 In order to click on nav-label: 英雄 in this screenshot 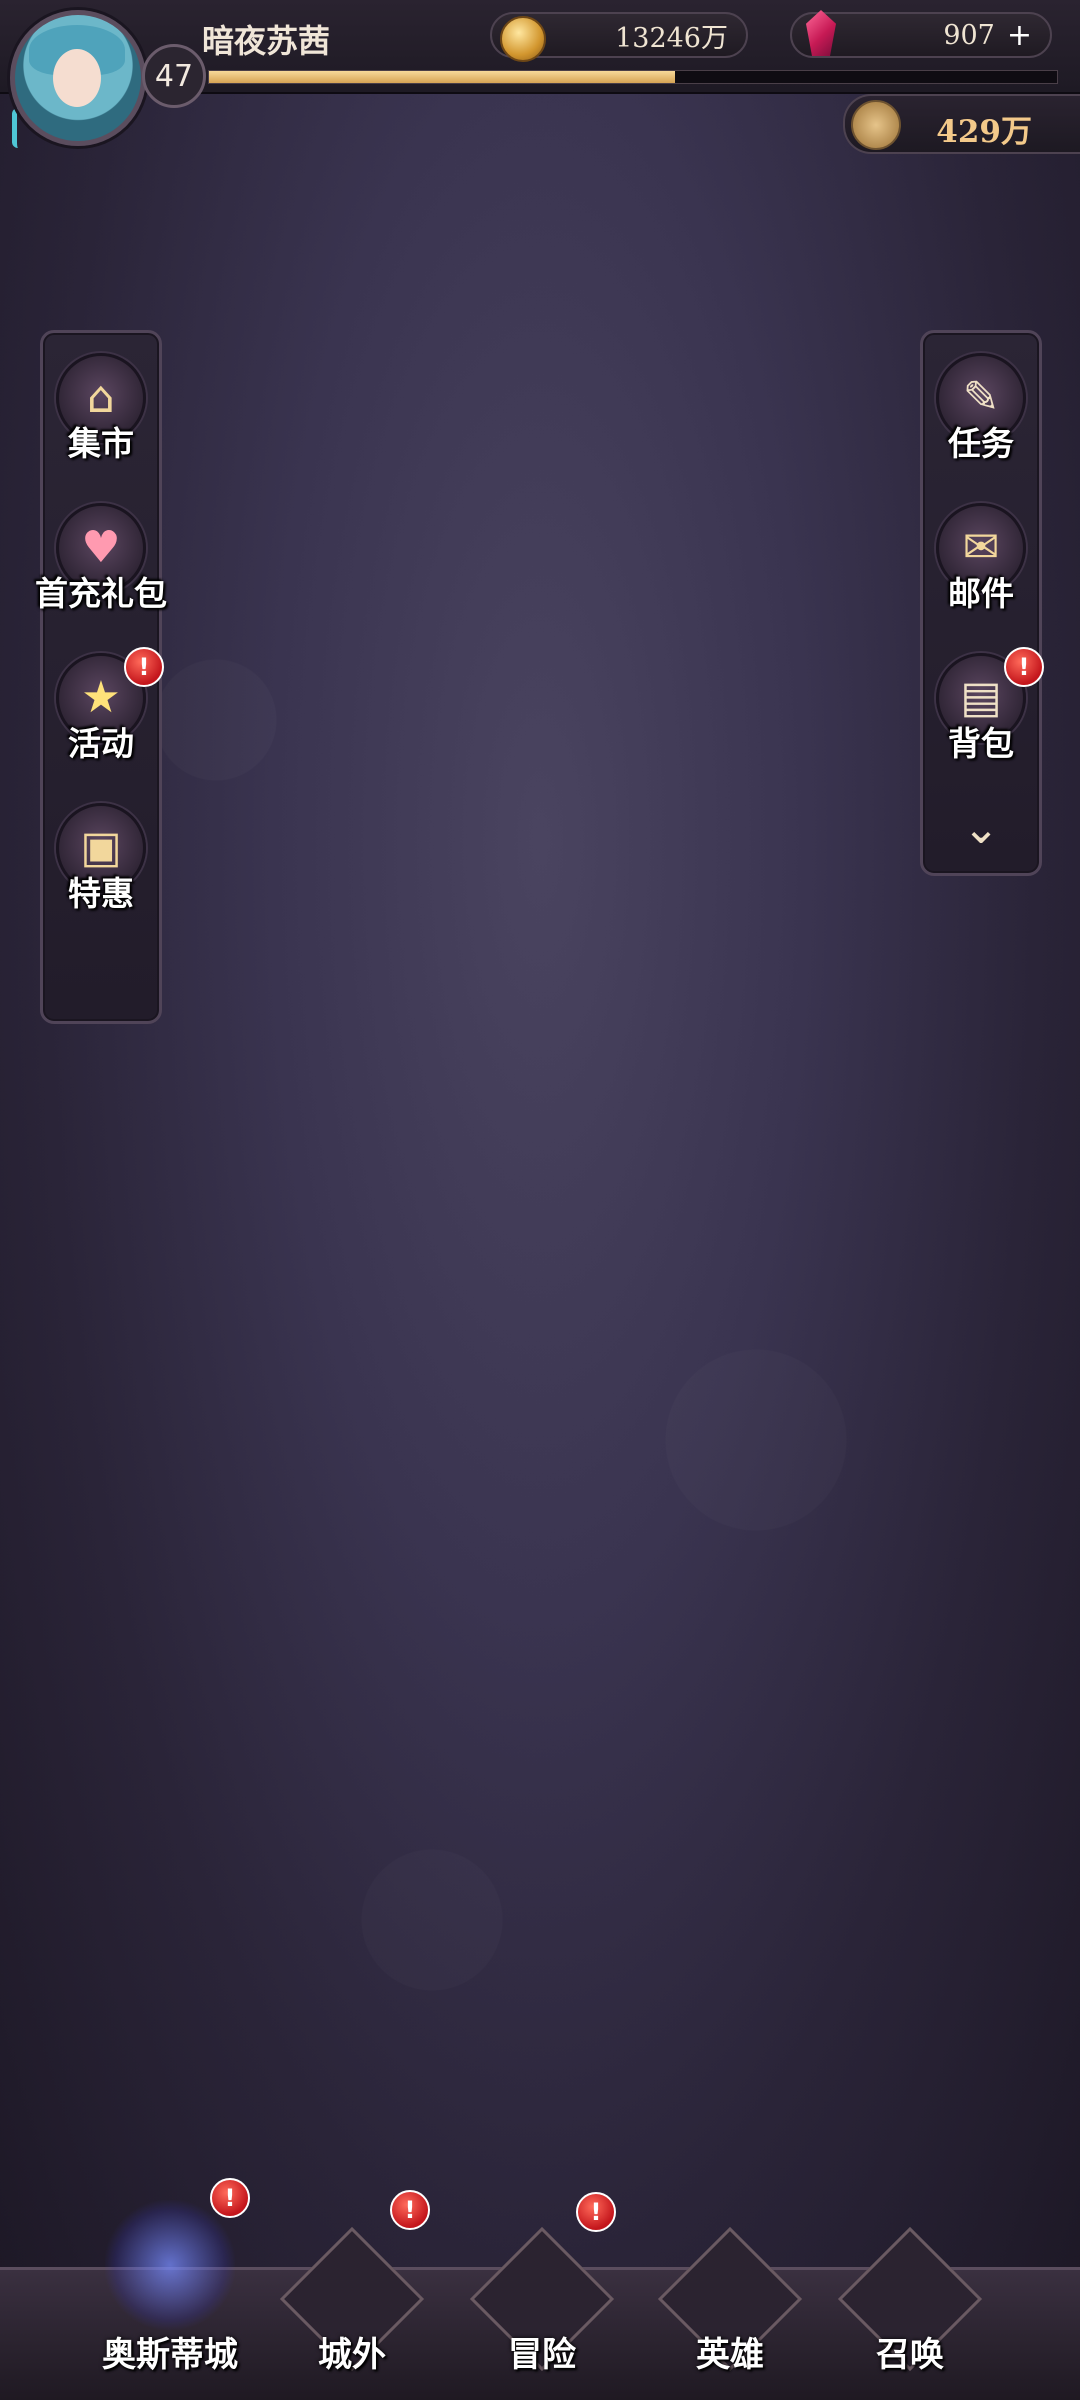, I will do `click(730, 2355)`.